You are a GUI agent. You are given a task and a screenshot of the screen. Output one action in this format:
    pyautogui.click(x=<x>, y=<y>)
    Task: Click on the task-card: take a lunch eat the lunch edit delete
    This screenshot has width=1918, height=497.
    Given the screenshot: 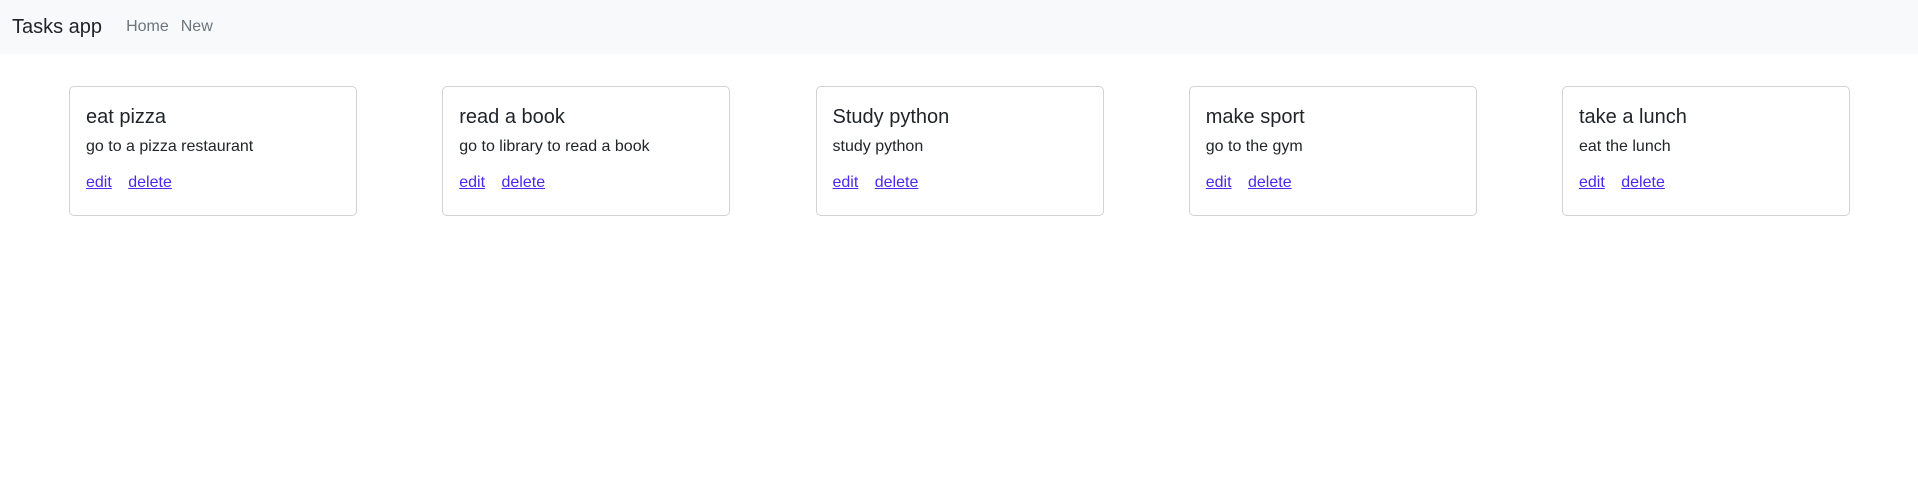 What is the action you would take?
    pyautogui.click(x=1706, y=151)
    